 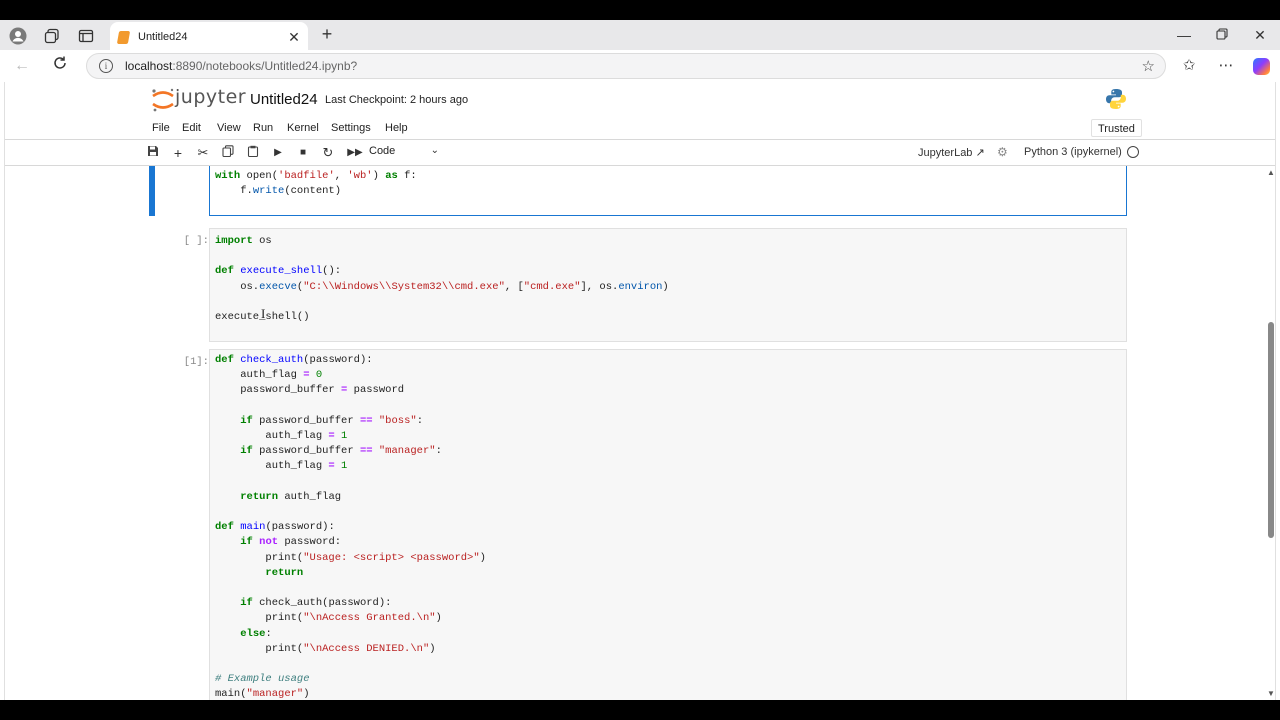 I want to click on save-icon, so click(x=153, y=153).